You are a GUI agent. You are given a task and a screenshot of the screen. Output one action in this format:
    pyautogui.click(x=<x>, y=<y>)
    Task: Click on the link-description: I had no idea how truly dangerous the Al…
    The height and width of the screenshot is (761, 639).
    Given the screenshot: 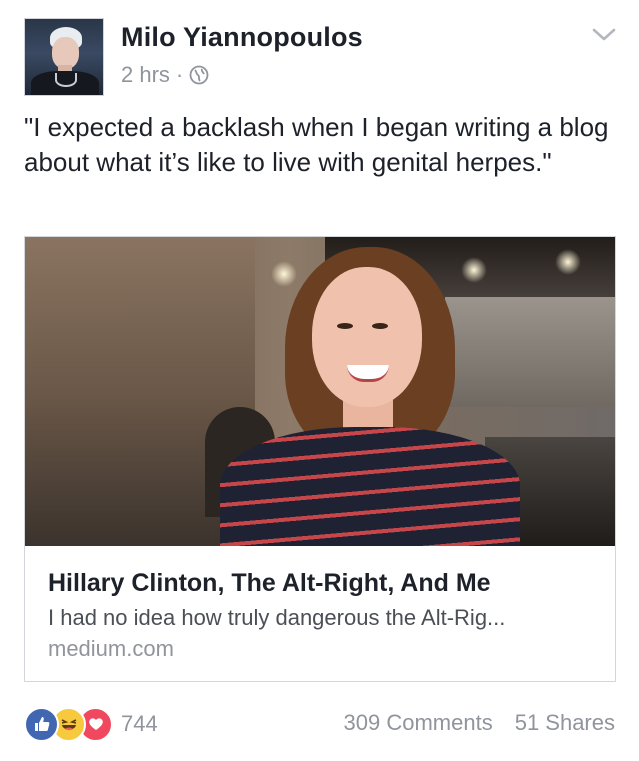 What is the action you would take?
    pyautogui.click(x=277, y=617)
    